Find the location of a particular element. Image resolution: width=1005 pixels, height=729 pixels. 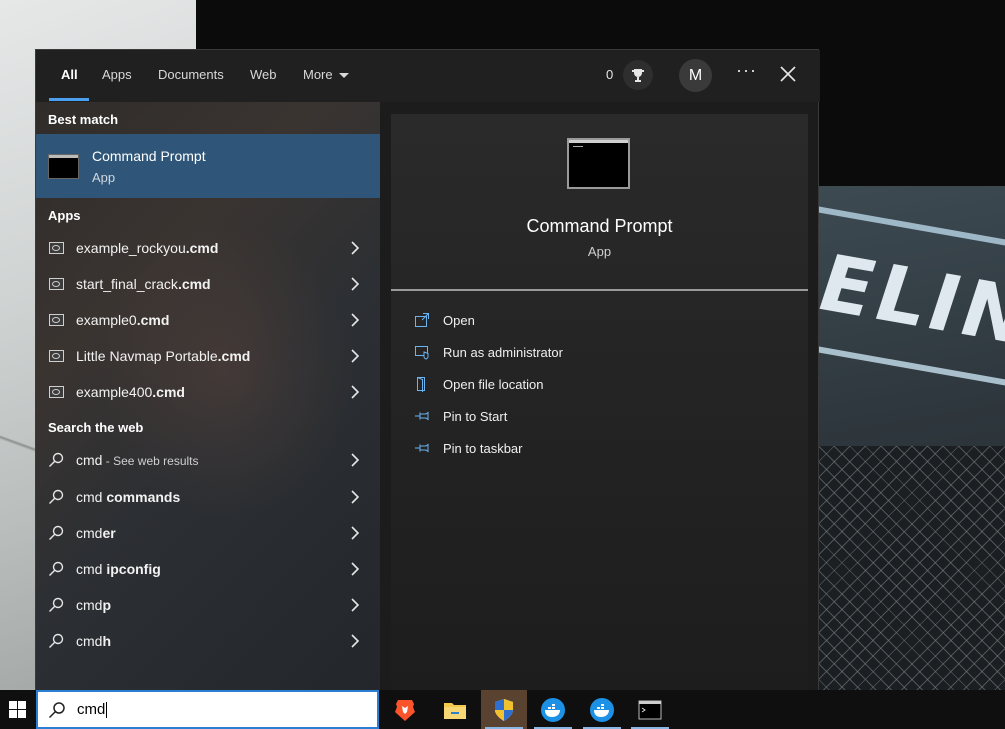

list-item-app: example_rockyou.cmd is located at coordinates (208, 248).